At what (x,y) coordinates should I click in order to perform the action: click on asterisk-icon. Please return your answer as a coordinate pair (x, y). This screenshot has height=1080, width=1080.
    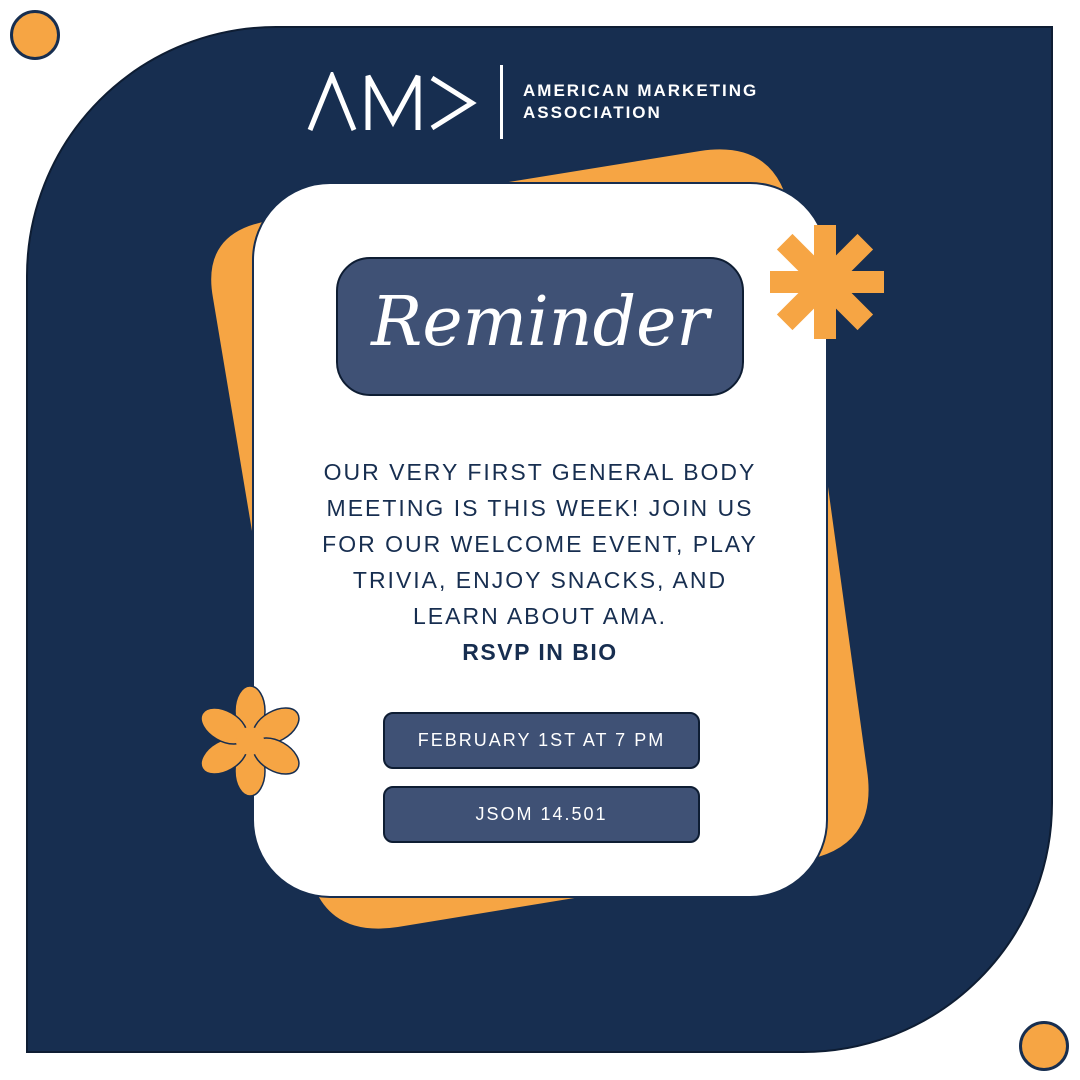
    Looking at the image, I should click on (827, 282).